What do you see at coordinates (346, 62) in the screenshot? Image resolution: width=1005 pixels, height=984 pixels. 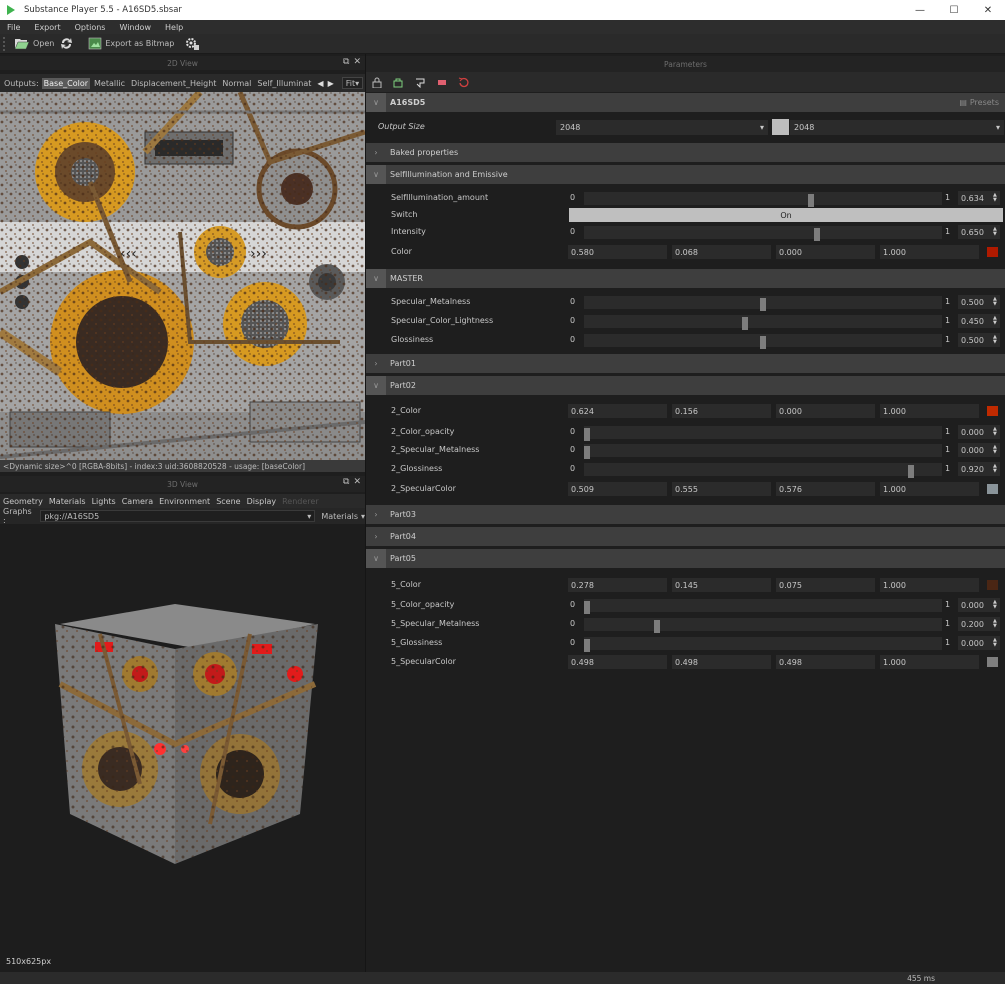 I see `float-icon: ⧉` at bounding box center [346, 62].